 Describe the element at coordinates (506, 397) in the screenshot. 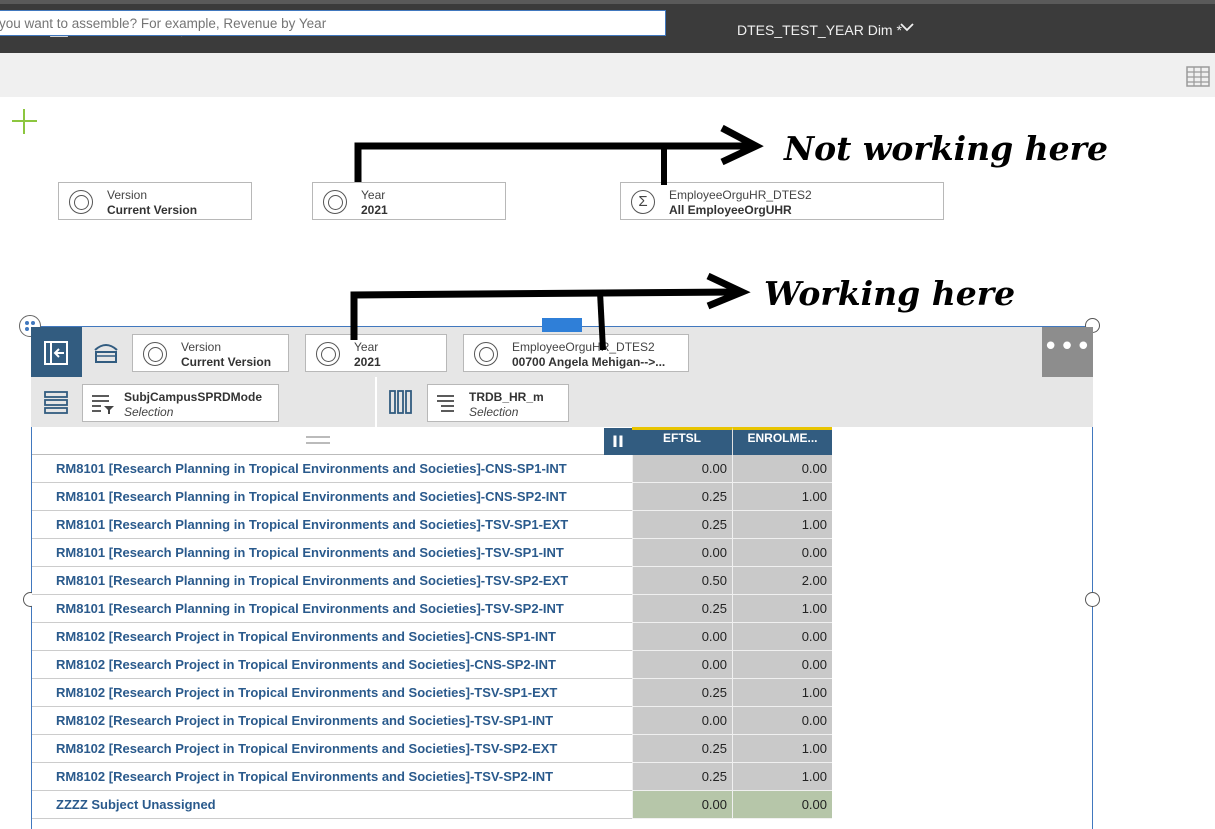

I see `columns-edge-label: TRDB_HR_m` at that location.